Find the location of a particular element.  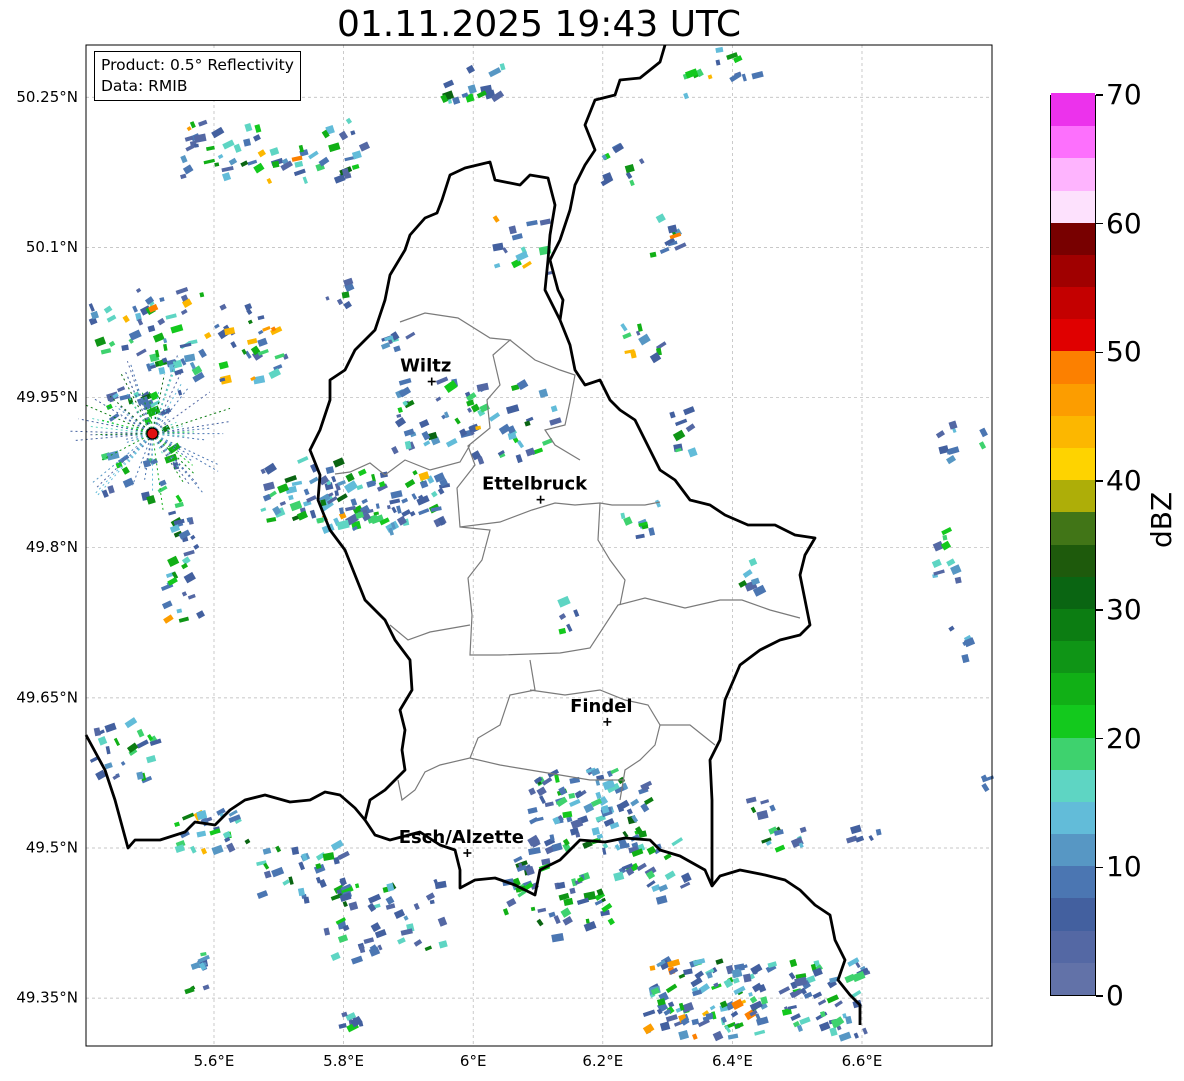

lon-label: 6.6°E is located at coordinates (862, 1061).